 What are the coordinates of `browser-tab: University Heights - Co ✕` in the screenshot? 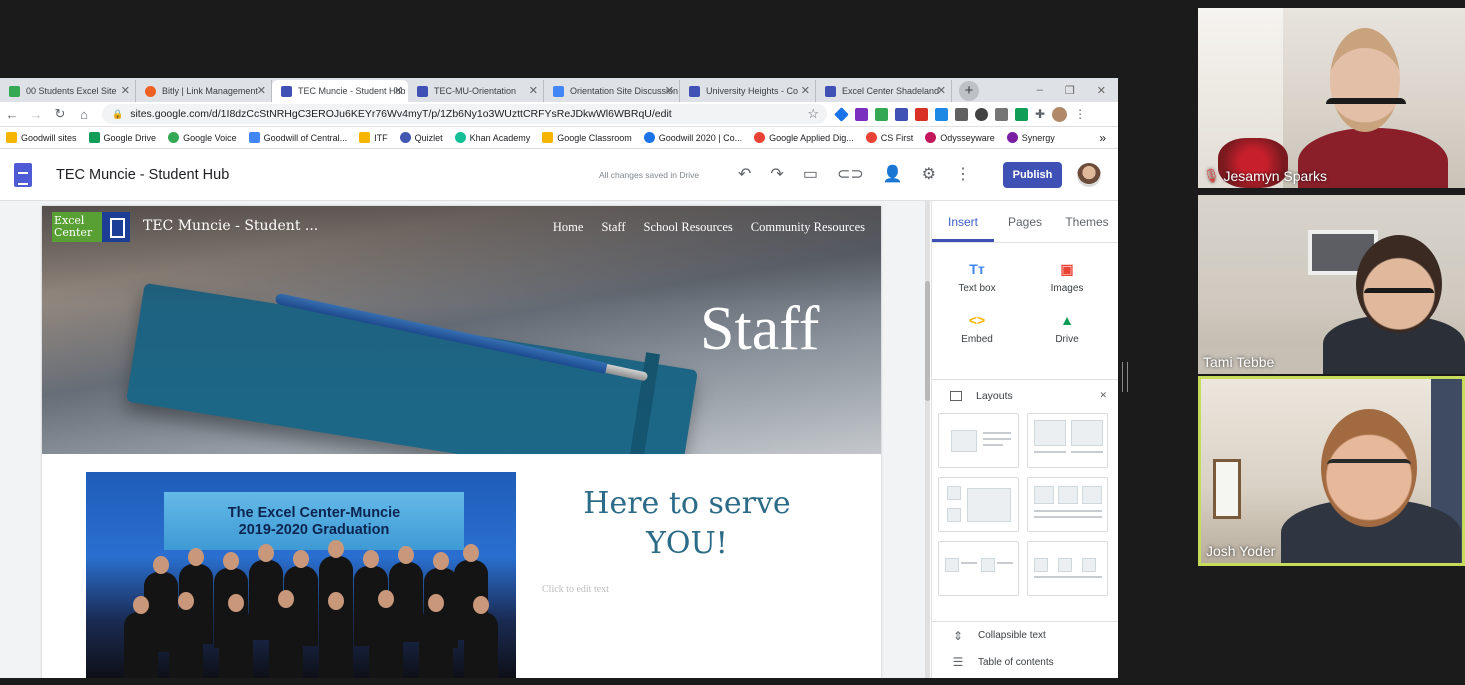 It's located at (748, 91).